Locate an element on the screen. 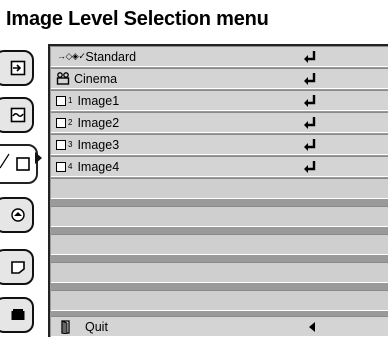  menu-item-image4: 4 Image4 is located at coordinates (219, 166).